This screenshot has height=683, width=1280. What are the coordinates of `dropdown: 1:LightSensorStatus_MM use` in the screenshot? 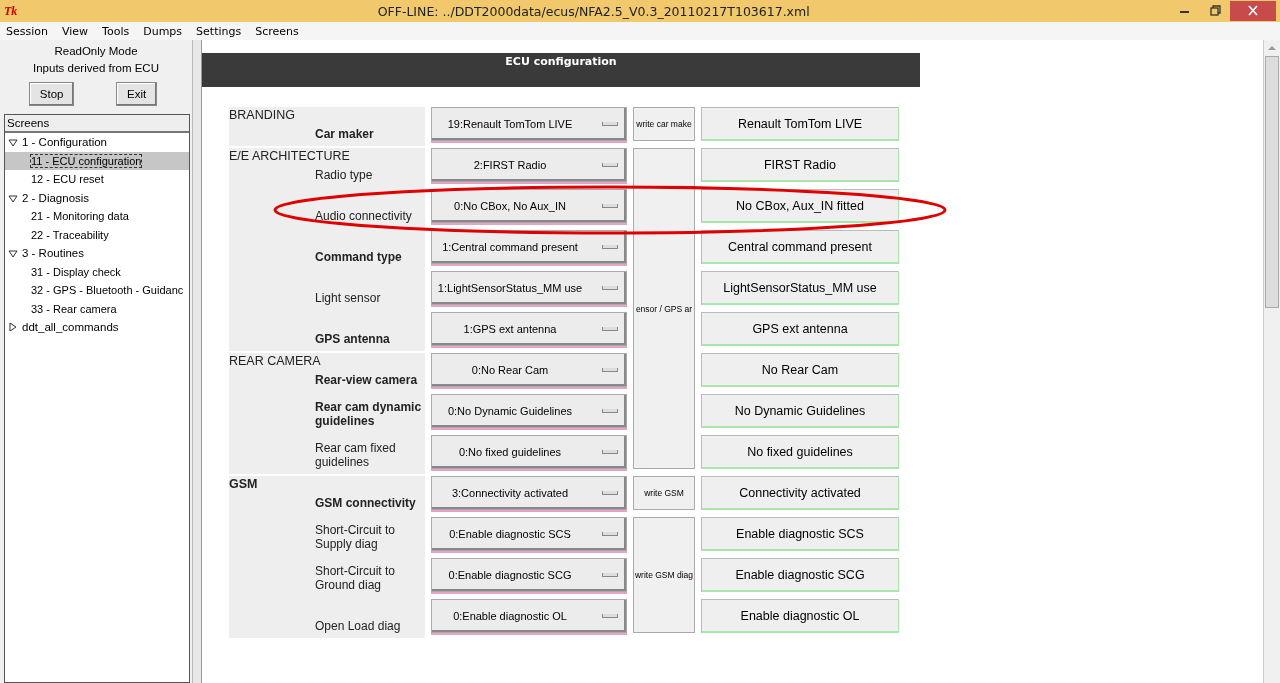 It's located at (529, 288).